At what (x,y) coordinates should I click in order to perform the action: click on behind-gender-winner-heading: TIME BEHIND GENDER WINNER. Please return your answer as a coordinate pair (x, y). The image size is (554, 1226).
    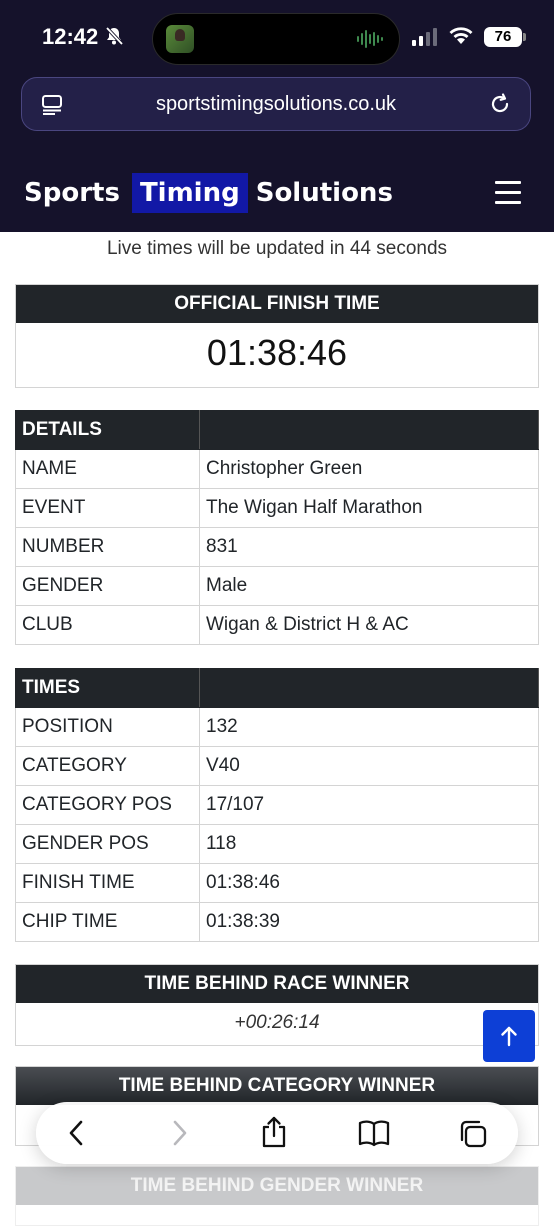
    Looking at the image, I should click on (277, 1186).